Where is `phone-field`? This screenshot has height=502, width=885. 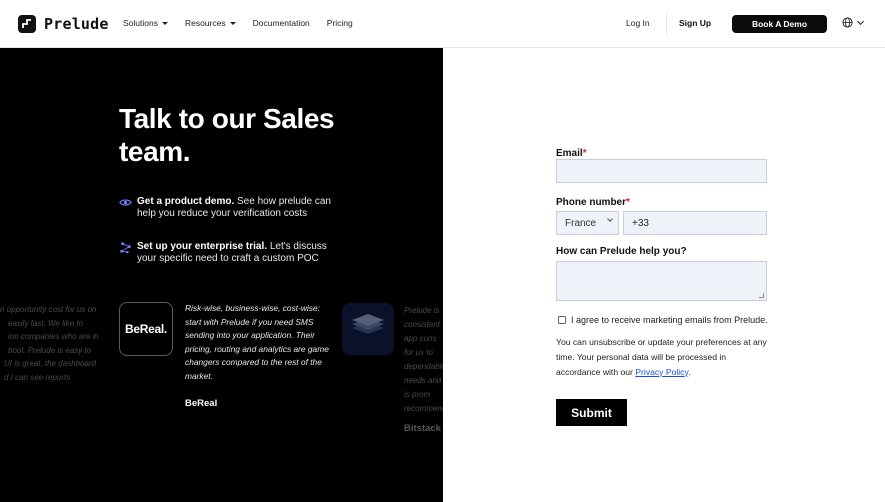
phone-field is located at coordinates (695, 223).